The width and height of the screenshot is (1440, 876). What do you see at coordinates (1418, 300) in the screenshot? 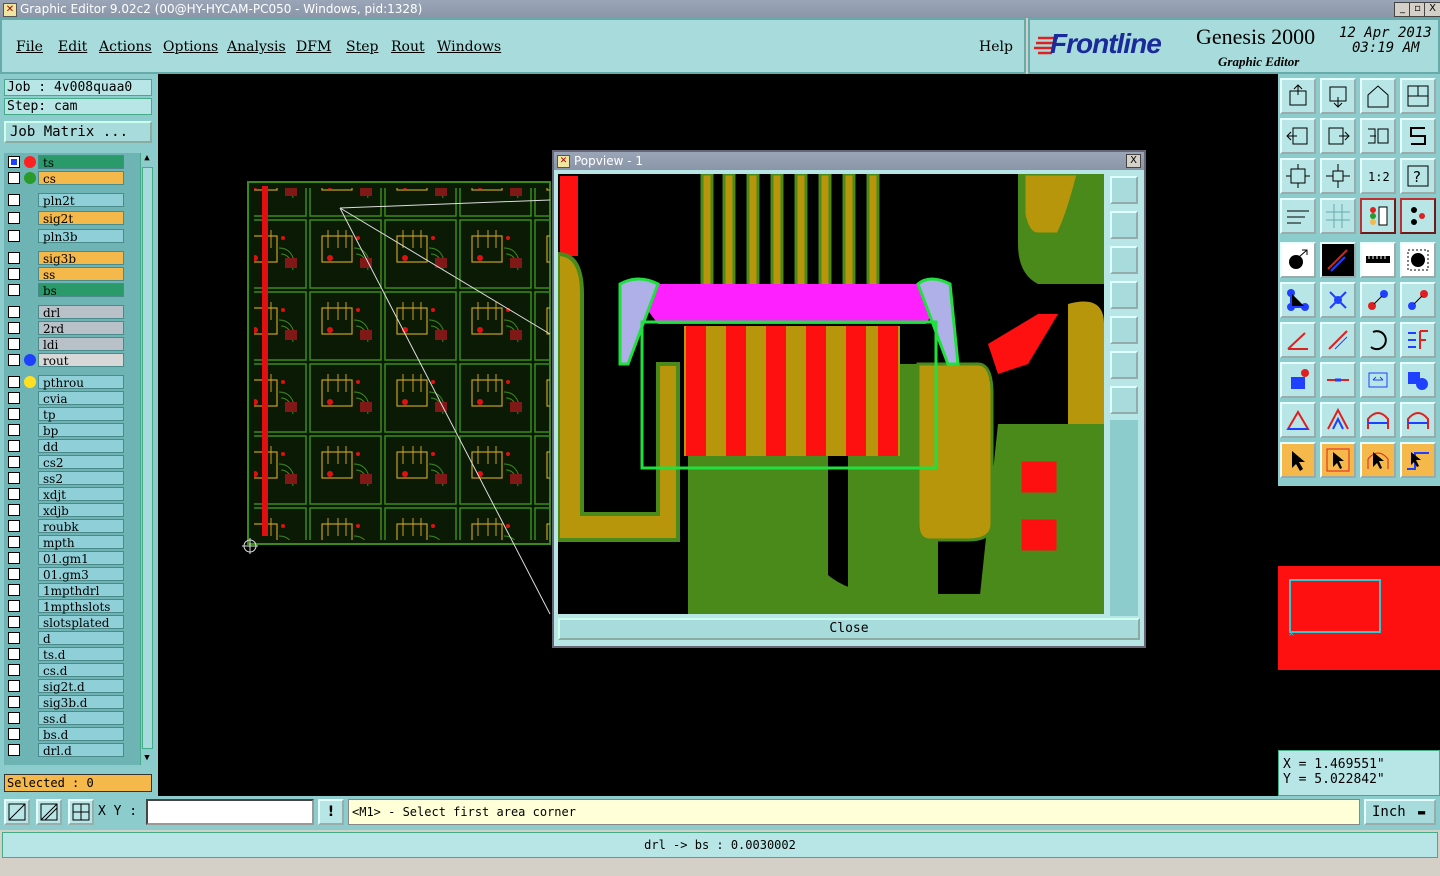
I see `tool-copy-icon` at bounding box center [1418, 300].